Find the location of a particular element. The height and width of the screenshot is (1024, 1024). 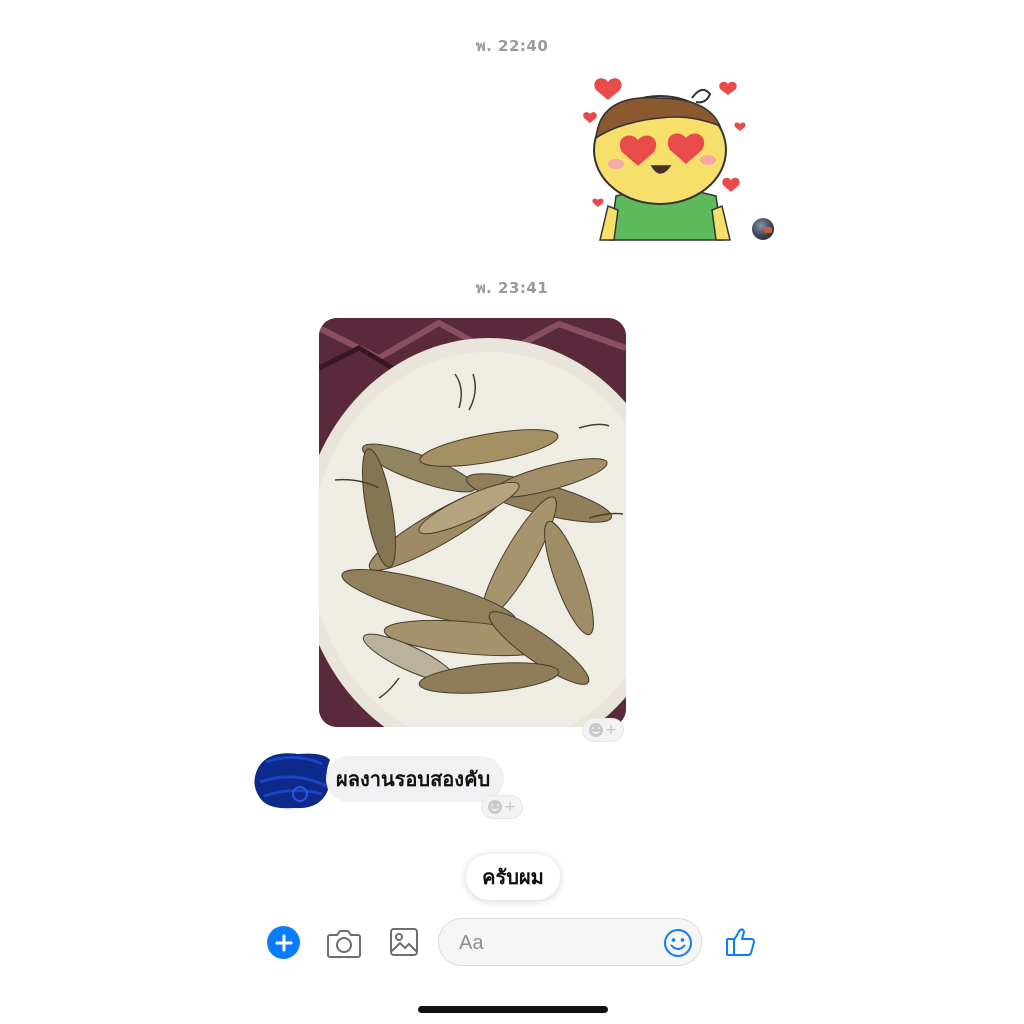

incoming-message-bubble: ผลงานรอบสองคับ is located at coordinates (415, 779).